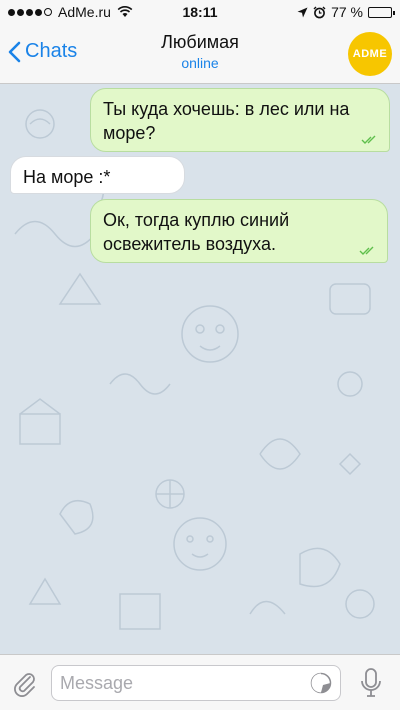 This screenshot has width=400, height=710. Describe the element at coordinates (319, 12) in the screenshot. I see `alarm-clock-icon` at that location.